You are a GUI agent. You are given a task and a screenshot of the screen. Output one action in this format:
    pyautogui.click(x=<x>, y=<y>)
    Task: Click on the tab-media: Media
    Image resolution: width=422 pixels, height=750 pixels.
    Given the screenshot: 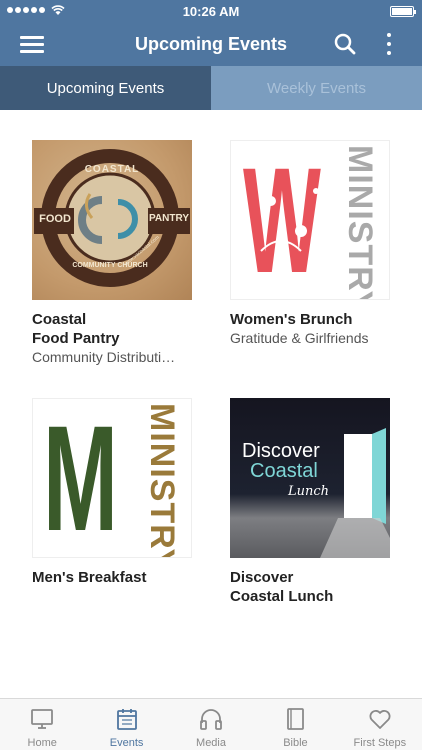 What is the action you would take?
    pyautogui.click(x=211, y=724)
    